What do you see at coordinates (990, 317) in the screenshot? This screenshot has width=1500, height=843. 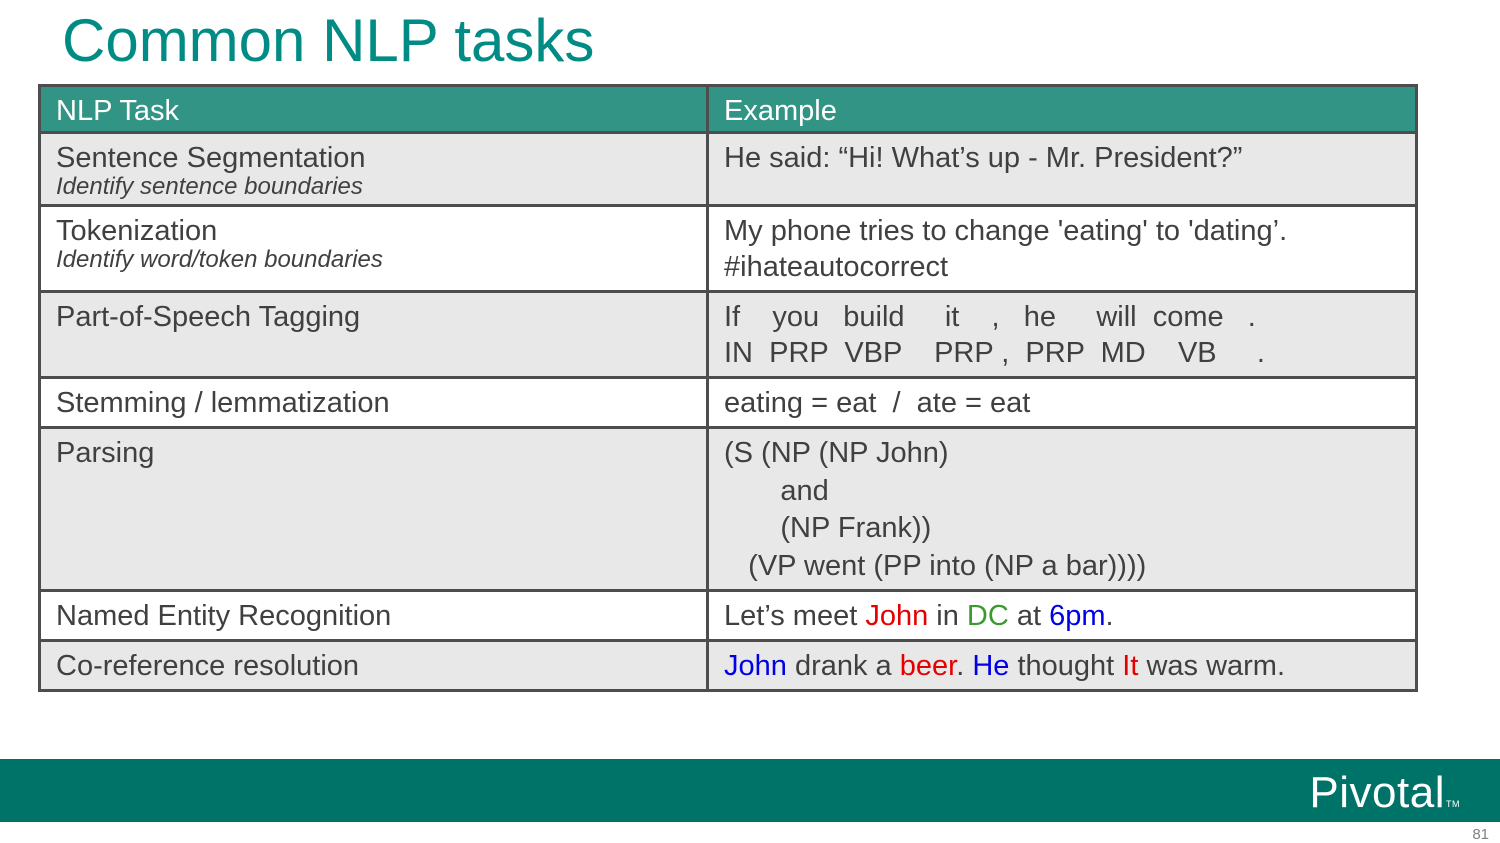 I see `pos-words-line: If you build it , he will come .` at bounding box center [990, 317].